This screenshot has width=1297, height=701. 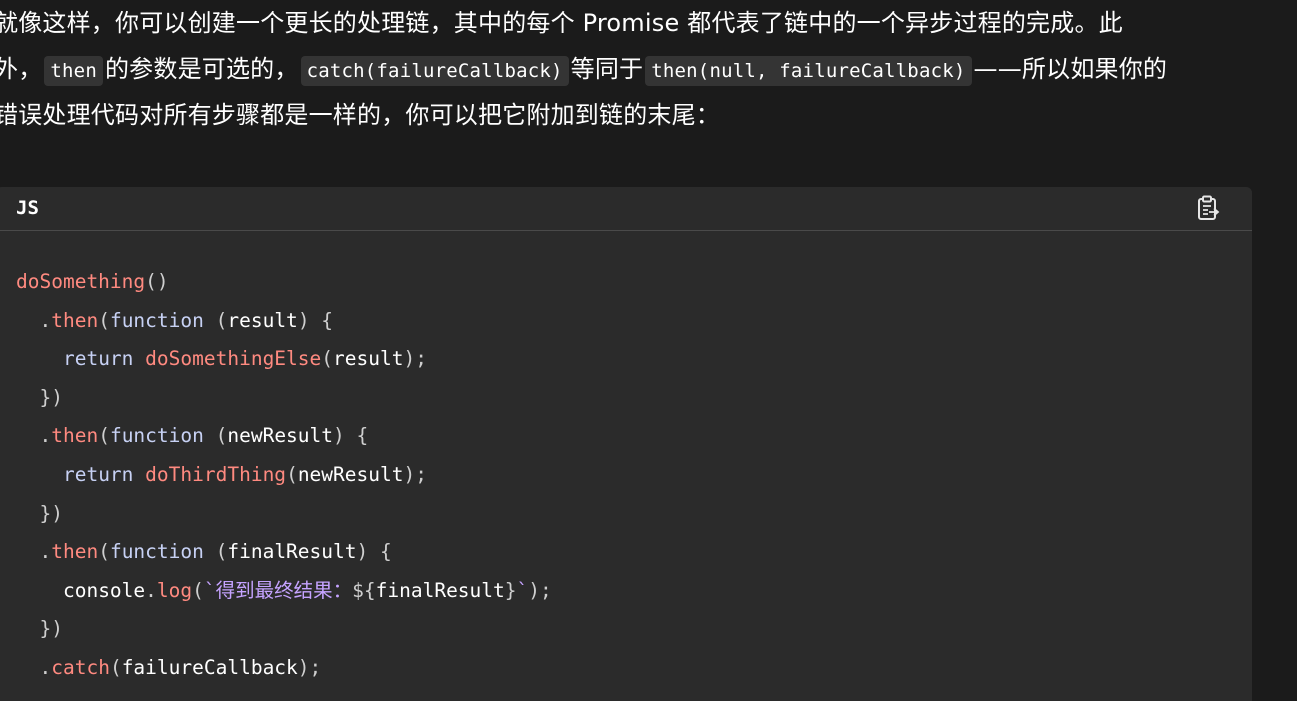 What do you see at coordinates (21, 69) in the screenshot?
I see `paragraph-text: 外，` at bounding box center [21, 69].